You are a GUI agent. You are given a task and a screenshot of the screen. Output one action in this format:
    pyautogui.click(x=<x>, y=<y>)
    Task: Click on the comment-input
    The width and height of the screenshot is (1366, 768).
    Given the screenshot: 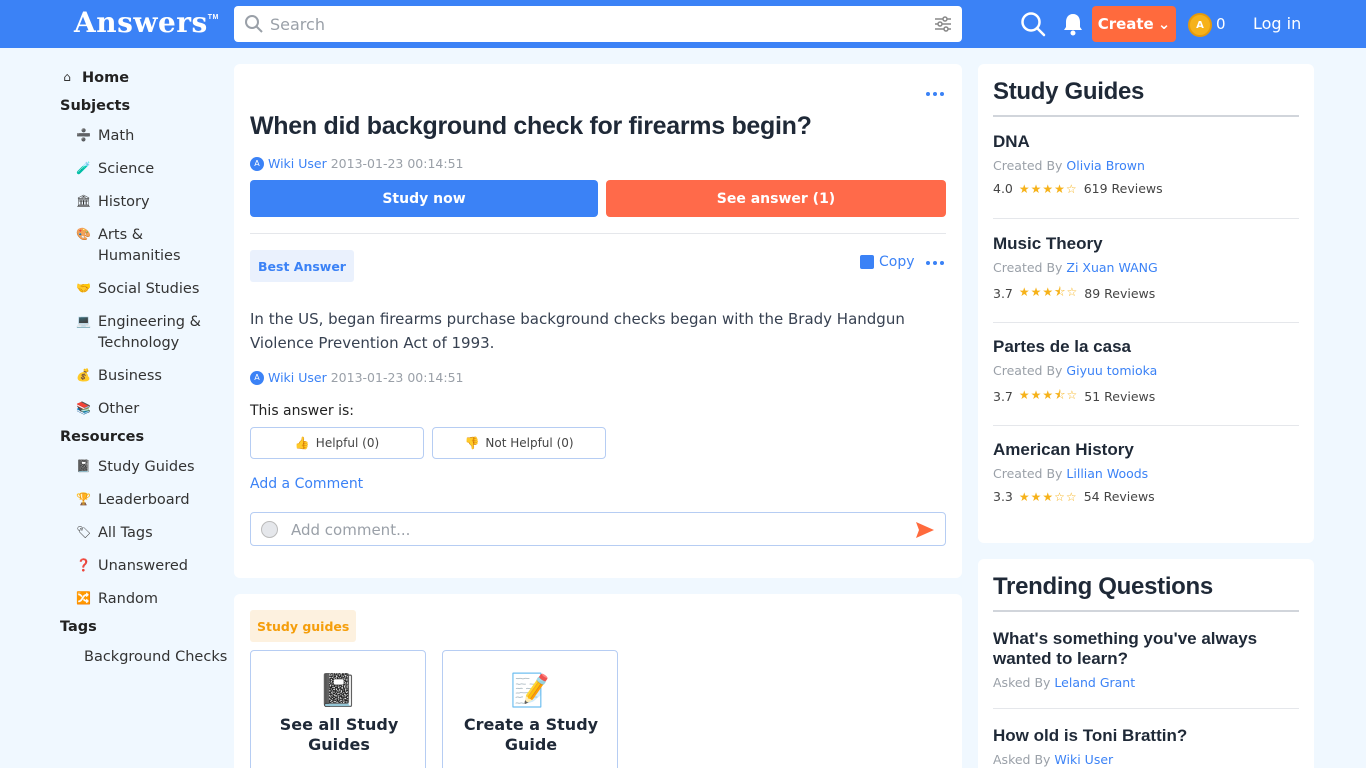 What is the action you would take?
    pyautogui.click(x=591, y=530)
    